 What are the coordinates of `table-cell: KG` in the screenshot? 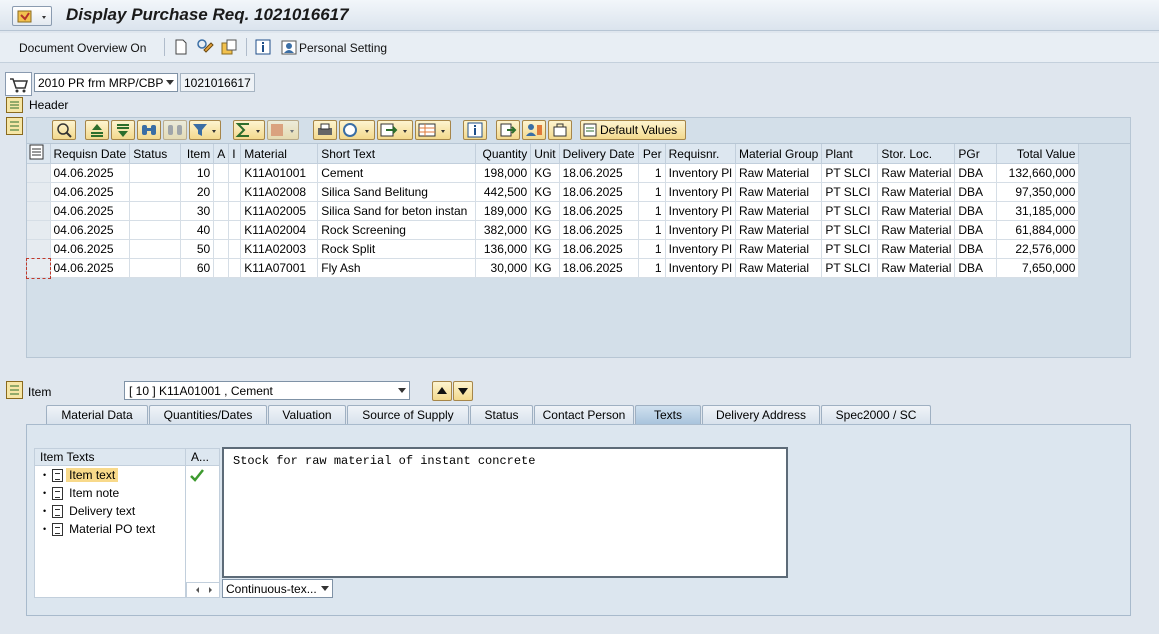 It's located at (545, 249).